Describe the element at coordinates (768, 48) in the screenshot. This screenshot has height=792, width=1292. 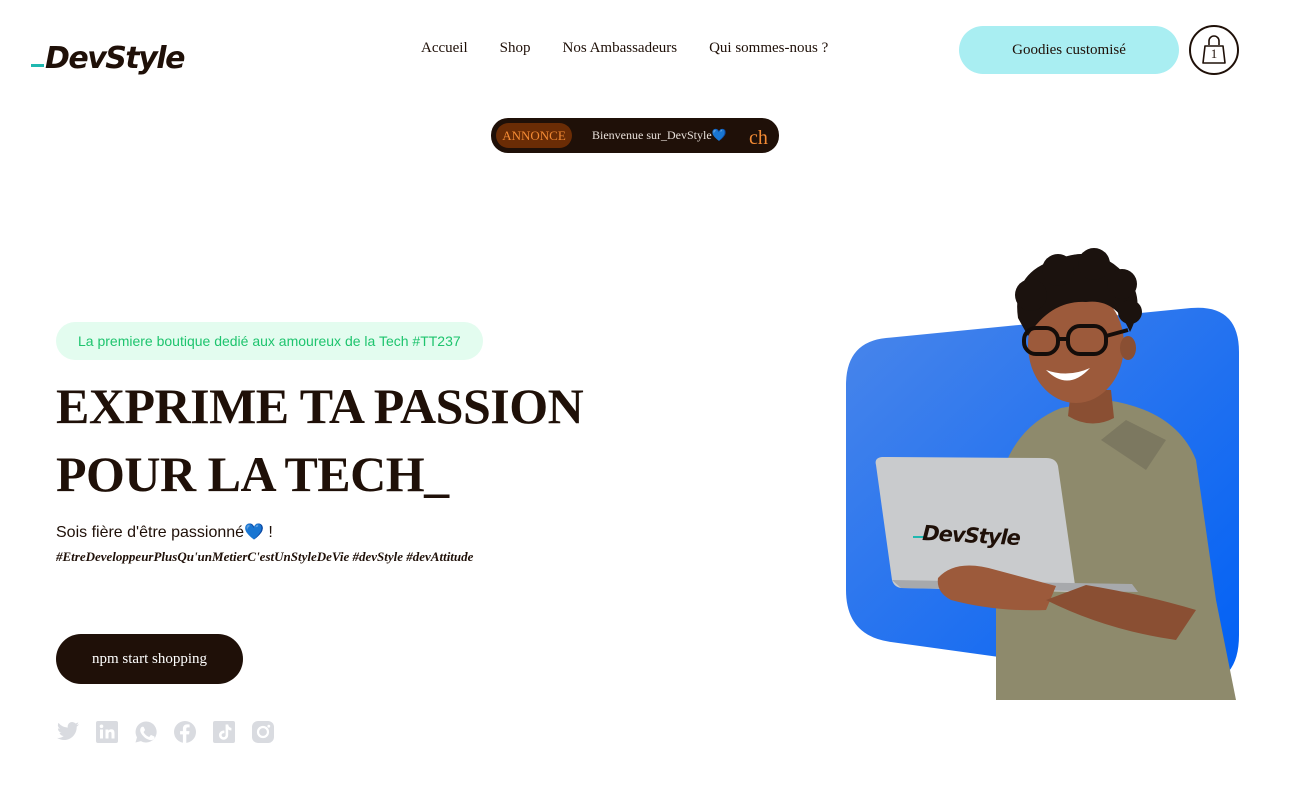
I see `nav-link-about: Qui sommes-nous ?` at that location.